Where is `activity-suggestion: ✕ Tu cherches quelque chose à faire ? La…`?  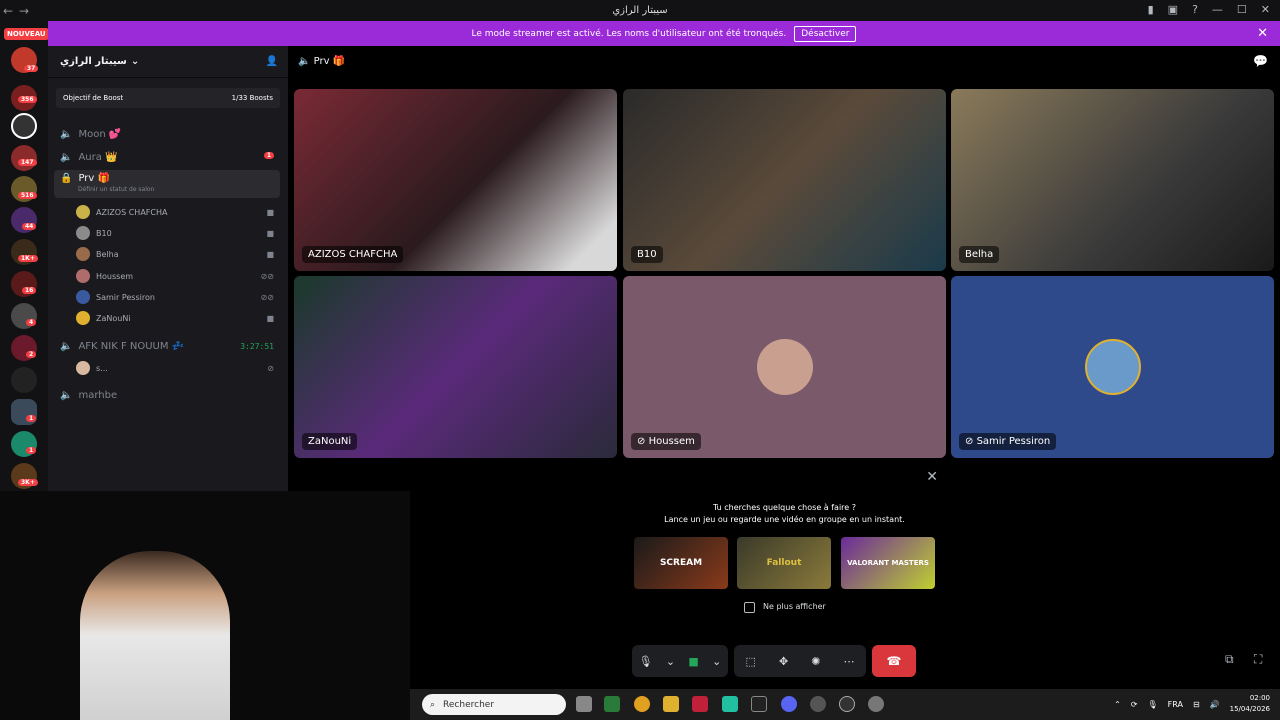 activity-suggestion: ✕ Tu cherches quelque chose à faire ? La… is located at coordinates (784, 549).